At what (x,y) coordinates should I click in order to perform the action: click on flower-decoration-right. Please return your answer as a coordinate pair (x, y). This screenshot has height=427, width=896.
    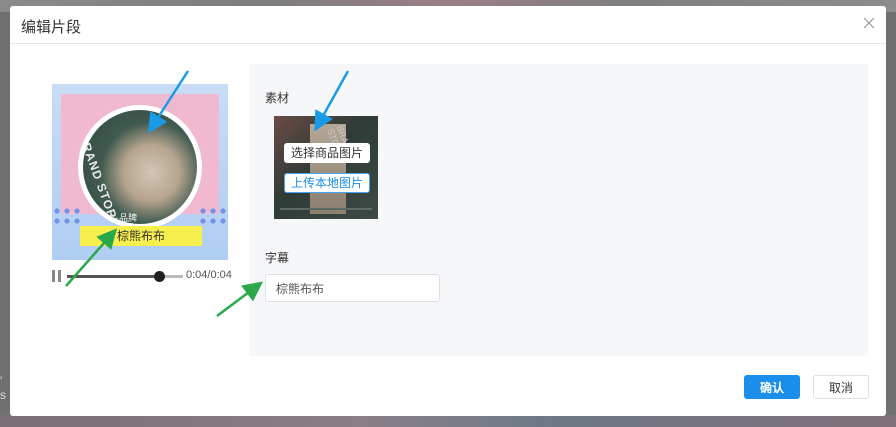
    Looking at the image, I should click on (213, 216).